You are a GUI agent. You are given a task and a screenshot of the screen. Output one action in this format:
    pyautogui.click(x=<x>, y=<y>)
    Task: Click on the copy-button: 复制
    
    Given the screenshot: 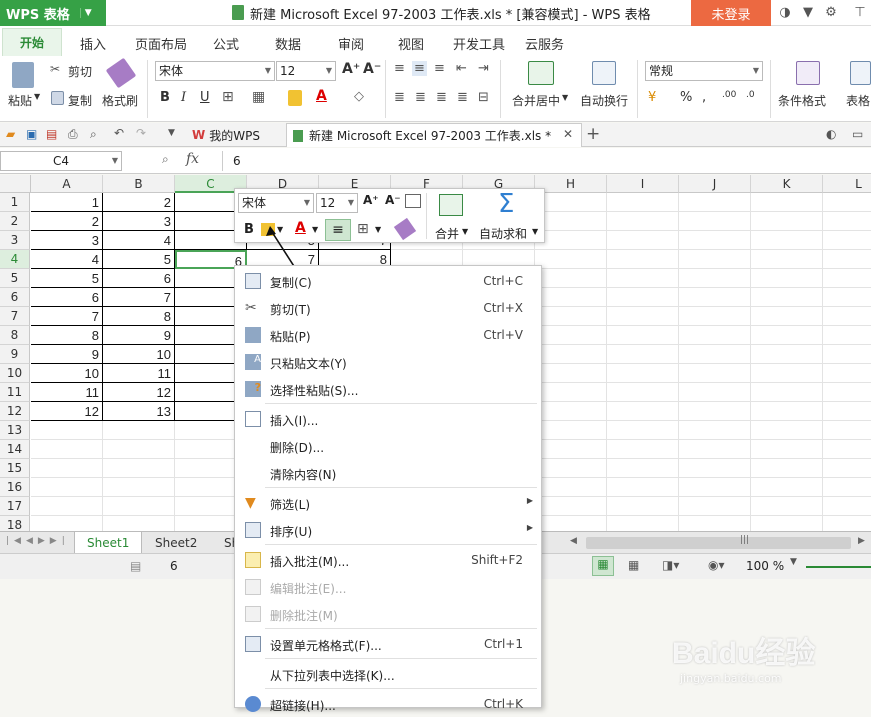 What is the action you would take?
    pyautogui.click(x=80, y=100)
    